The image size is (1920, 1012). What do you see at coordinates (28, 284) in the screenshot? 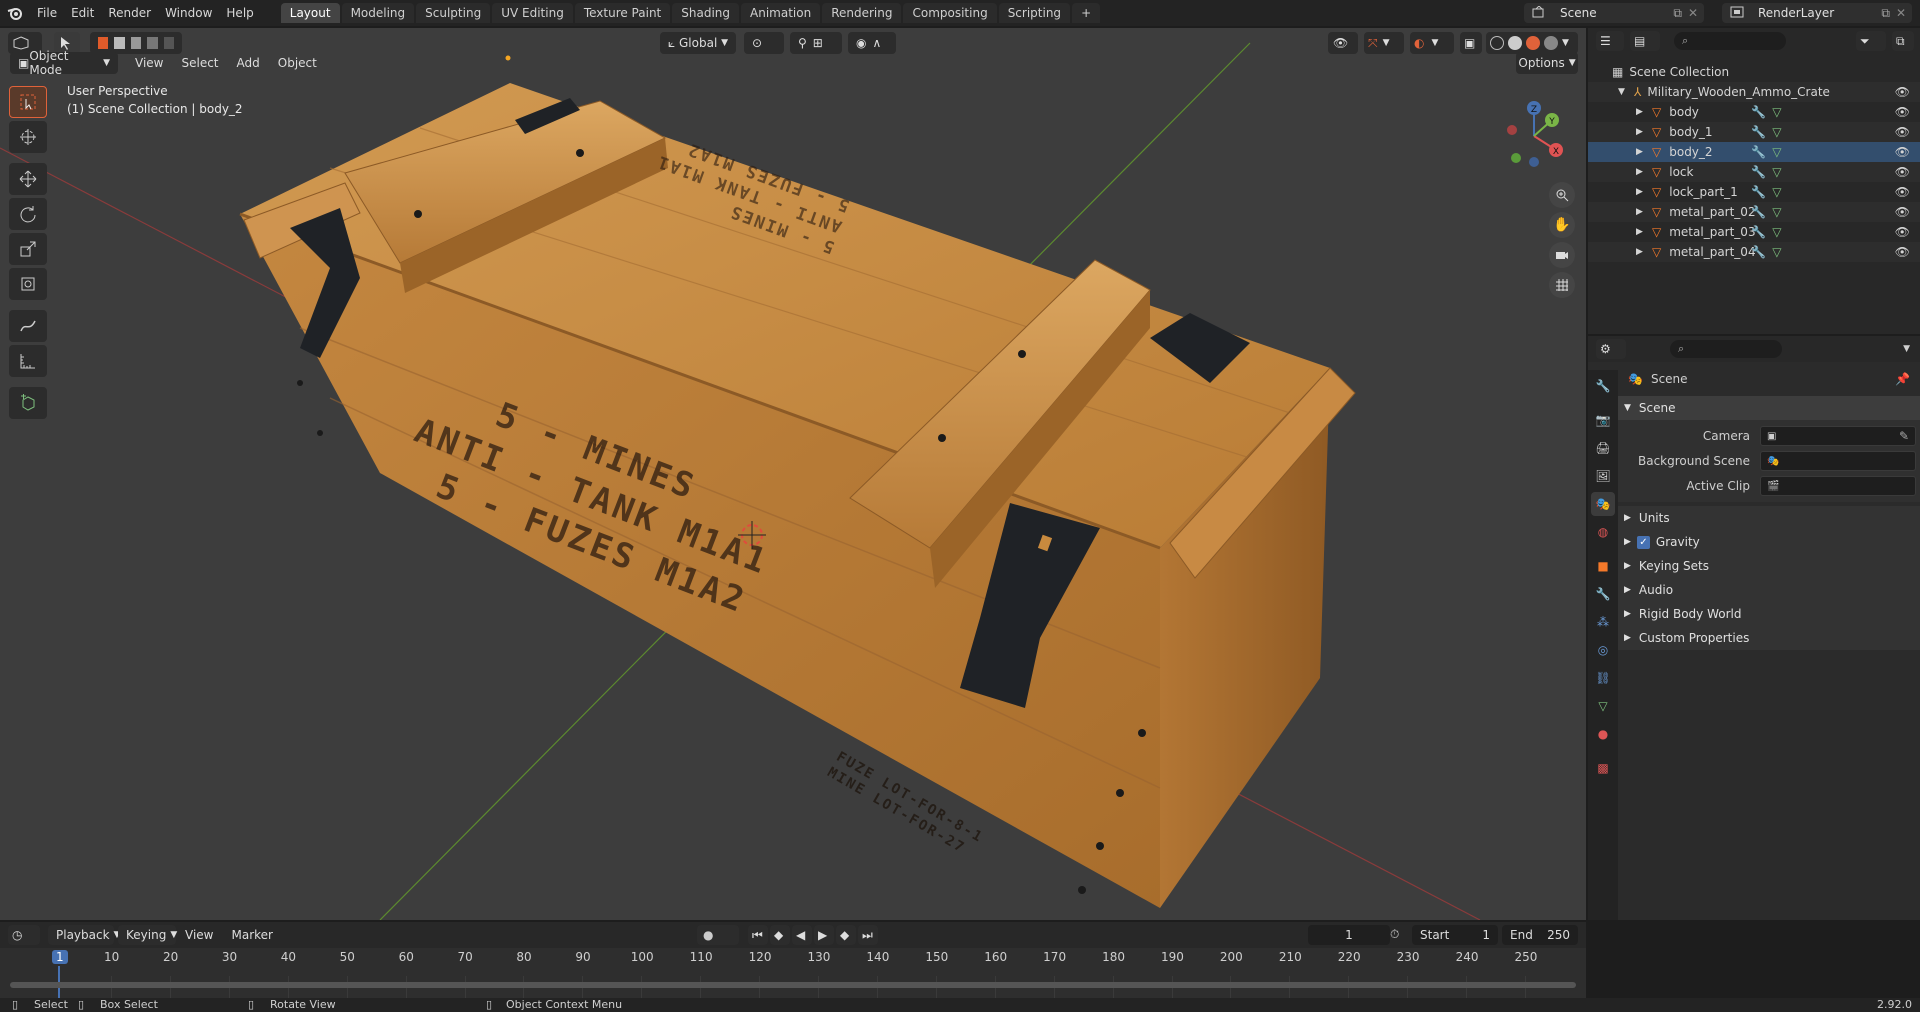
I see `transform-tool` at bounding box center [28, 284].